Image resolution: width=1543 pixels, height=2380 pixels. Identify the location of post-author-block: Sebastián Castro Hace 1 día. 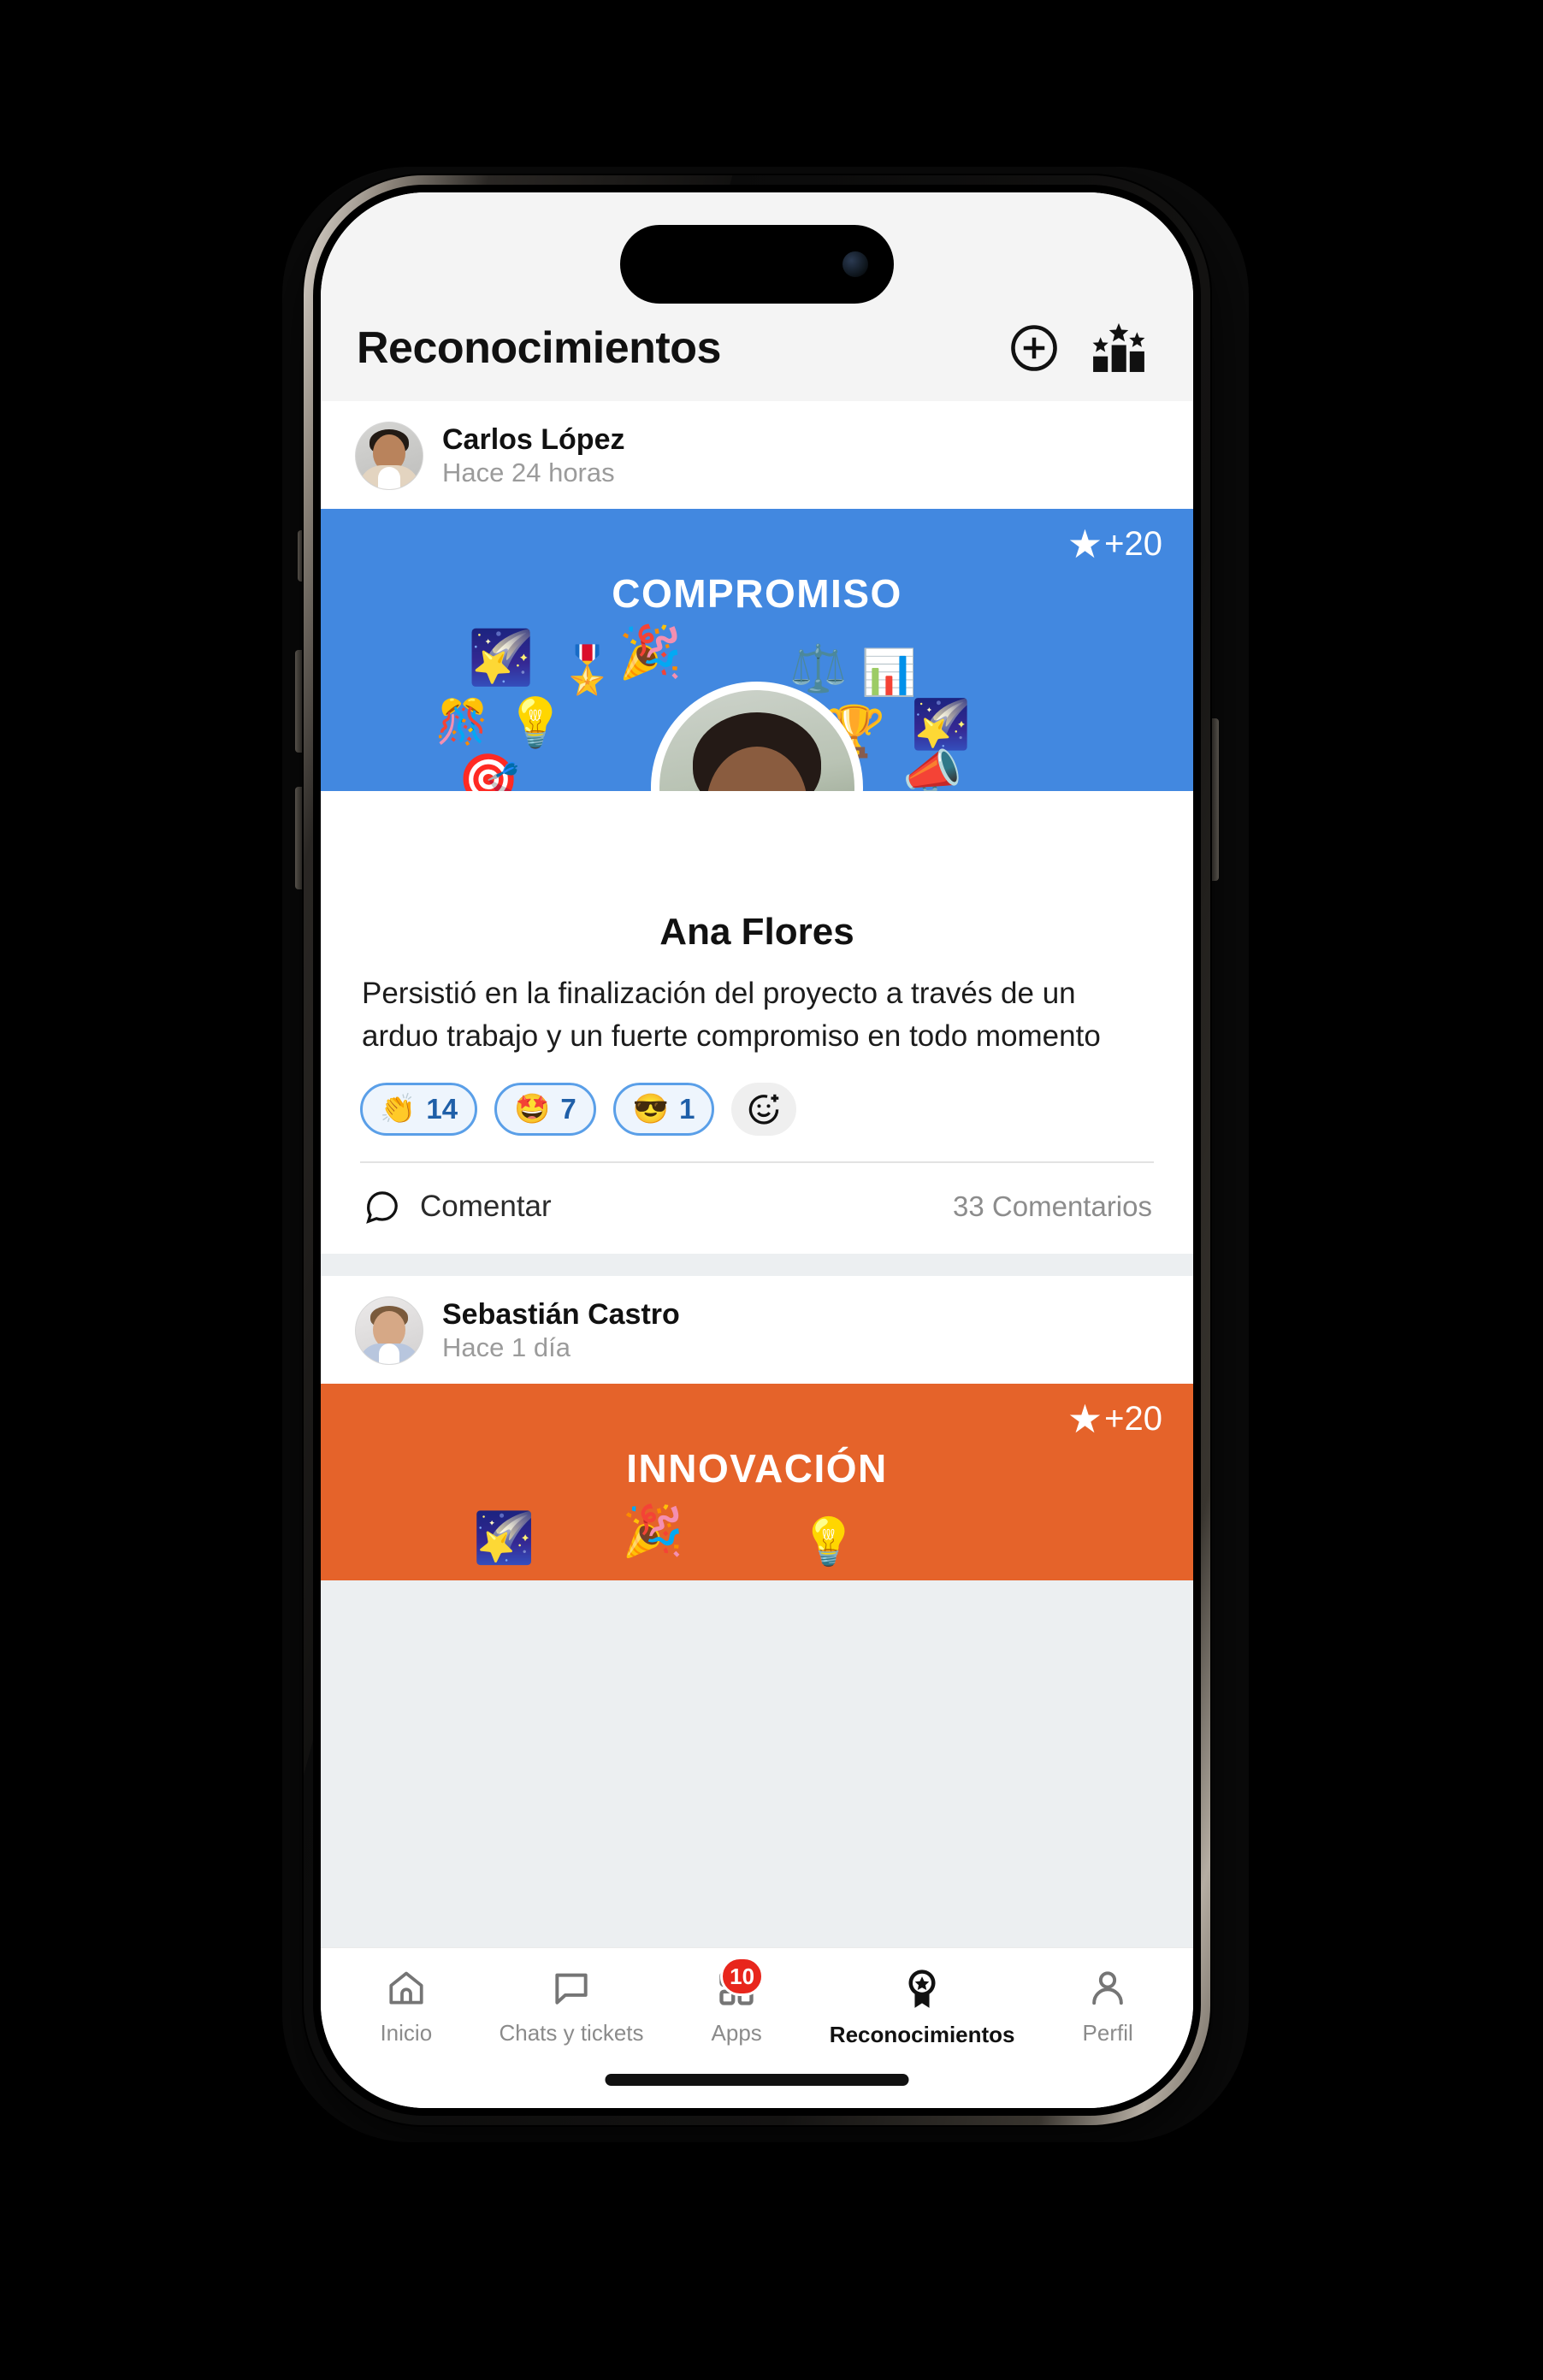
(561, 1331).